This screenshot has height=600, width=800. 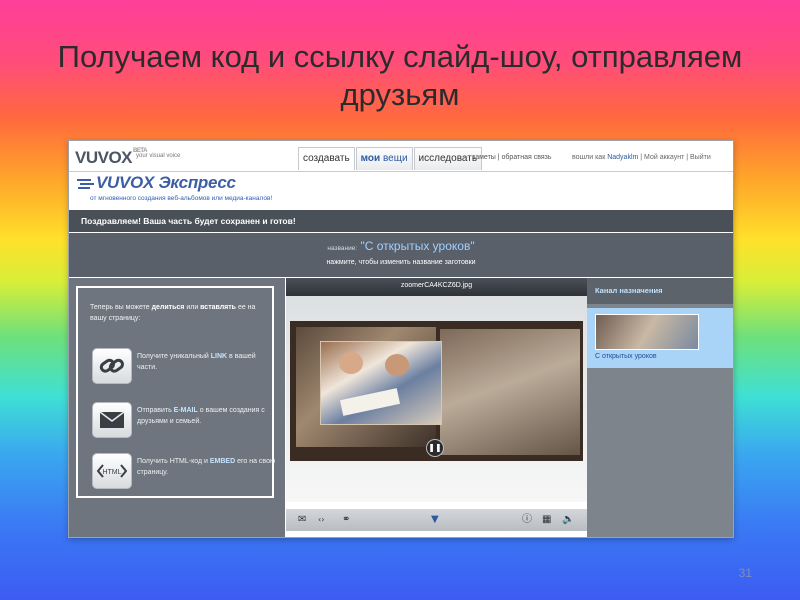 I want to click on chain-link-icon, so click(x=111, y=365).